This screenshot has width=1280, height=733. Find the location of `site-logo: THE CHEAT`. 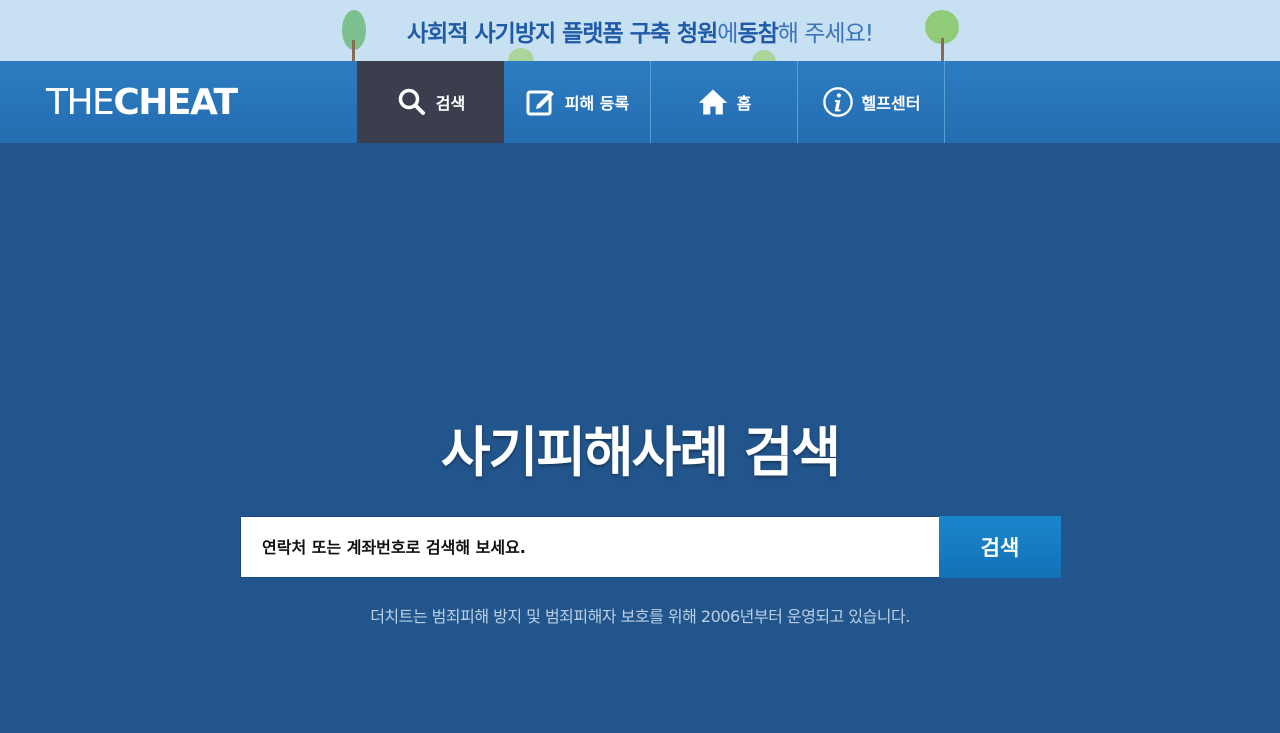

site-logo: THE CHEAT is located at coordinates (142, 102).